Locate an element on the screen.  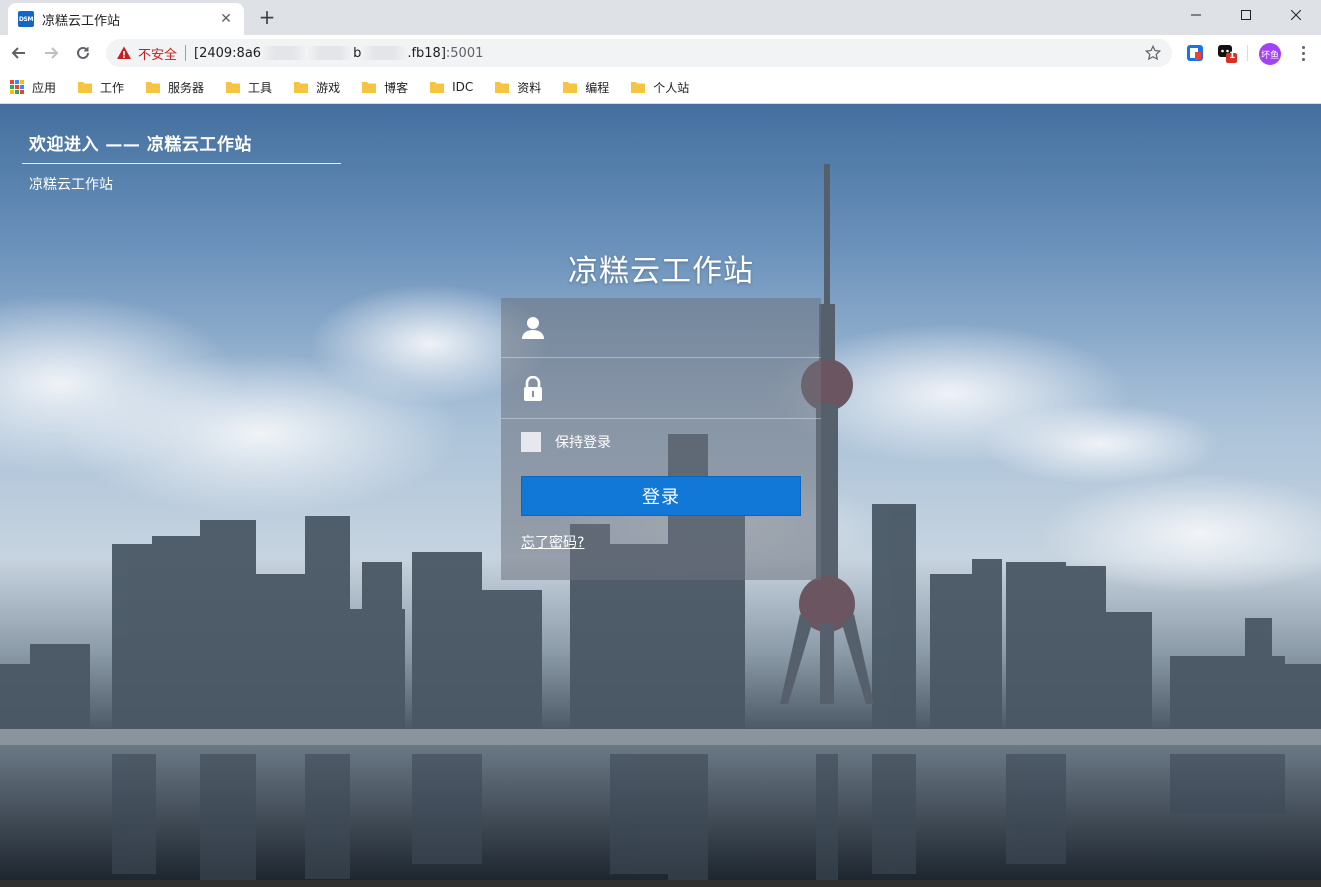
reload-button is located at coordinates (83, 53).